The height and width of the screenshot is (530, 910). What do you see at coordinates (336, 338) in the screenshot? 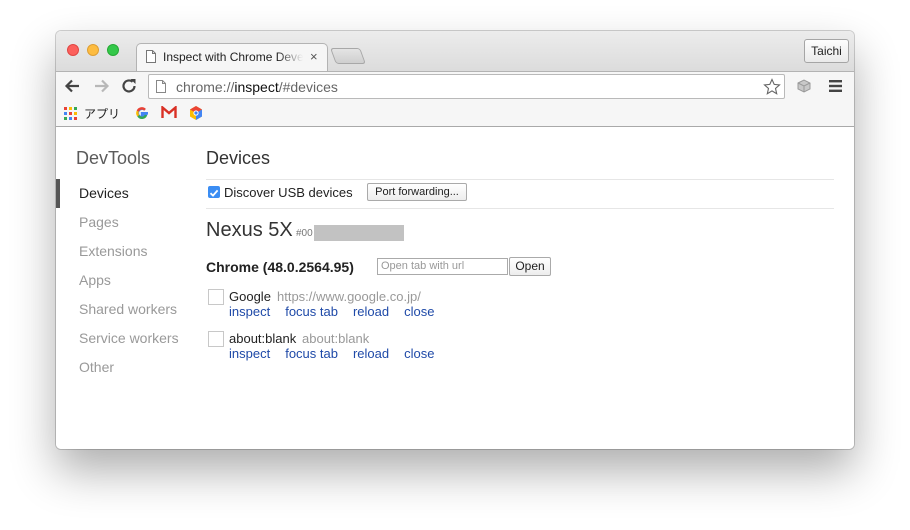
I see `page-url: about:blank` at bounding box center [336, 338].